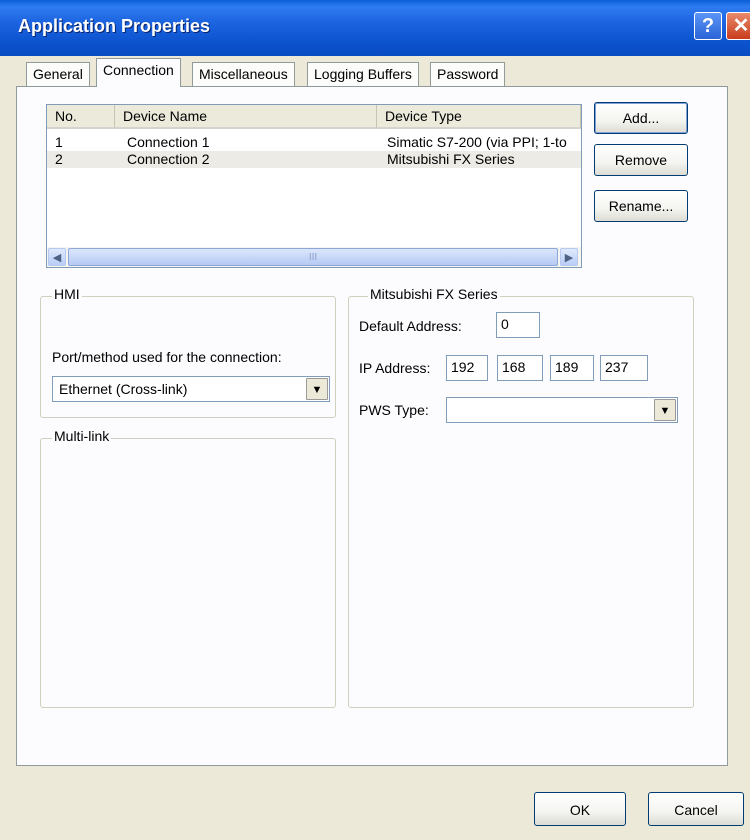  I want to click on column-header-device-name: Device Name, so click(246, 117).